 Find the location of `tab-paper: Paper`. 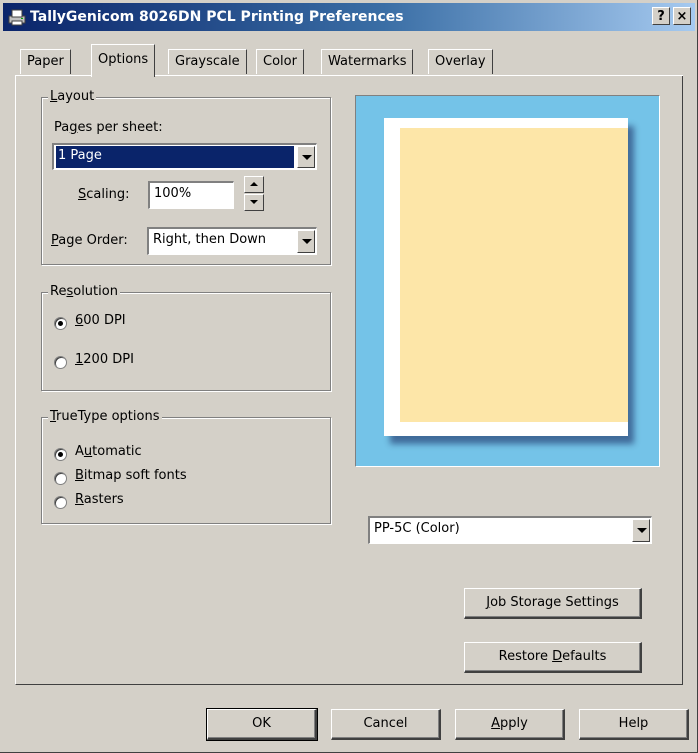

tab-paper: Paper is located at coordinates (45, 61).